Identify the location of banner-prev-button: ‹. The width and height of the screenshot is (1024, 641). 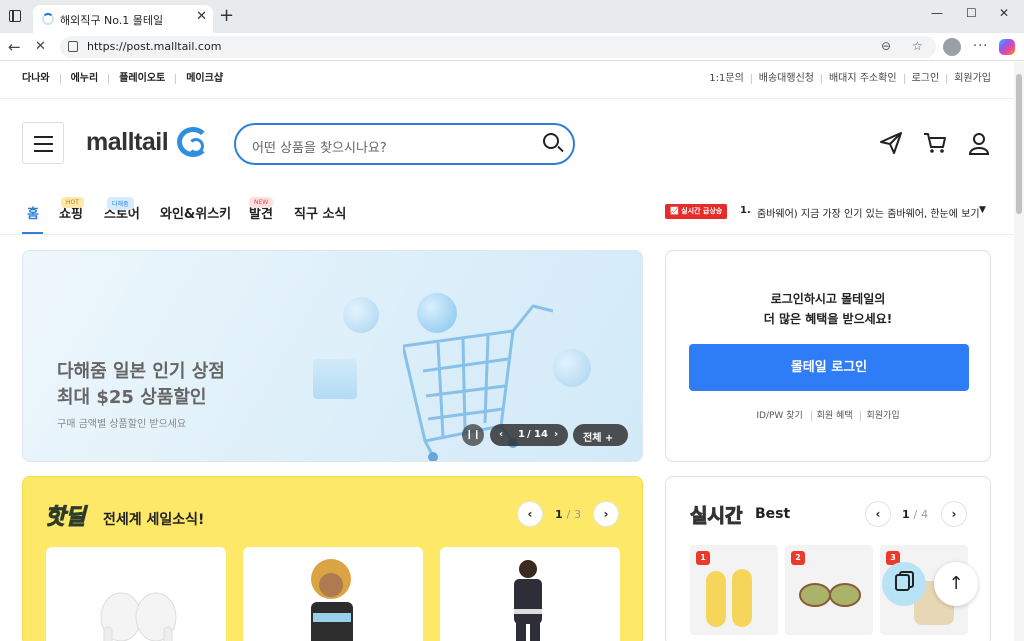
(501, 434).